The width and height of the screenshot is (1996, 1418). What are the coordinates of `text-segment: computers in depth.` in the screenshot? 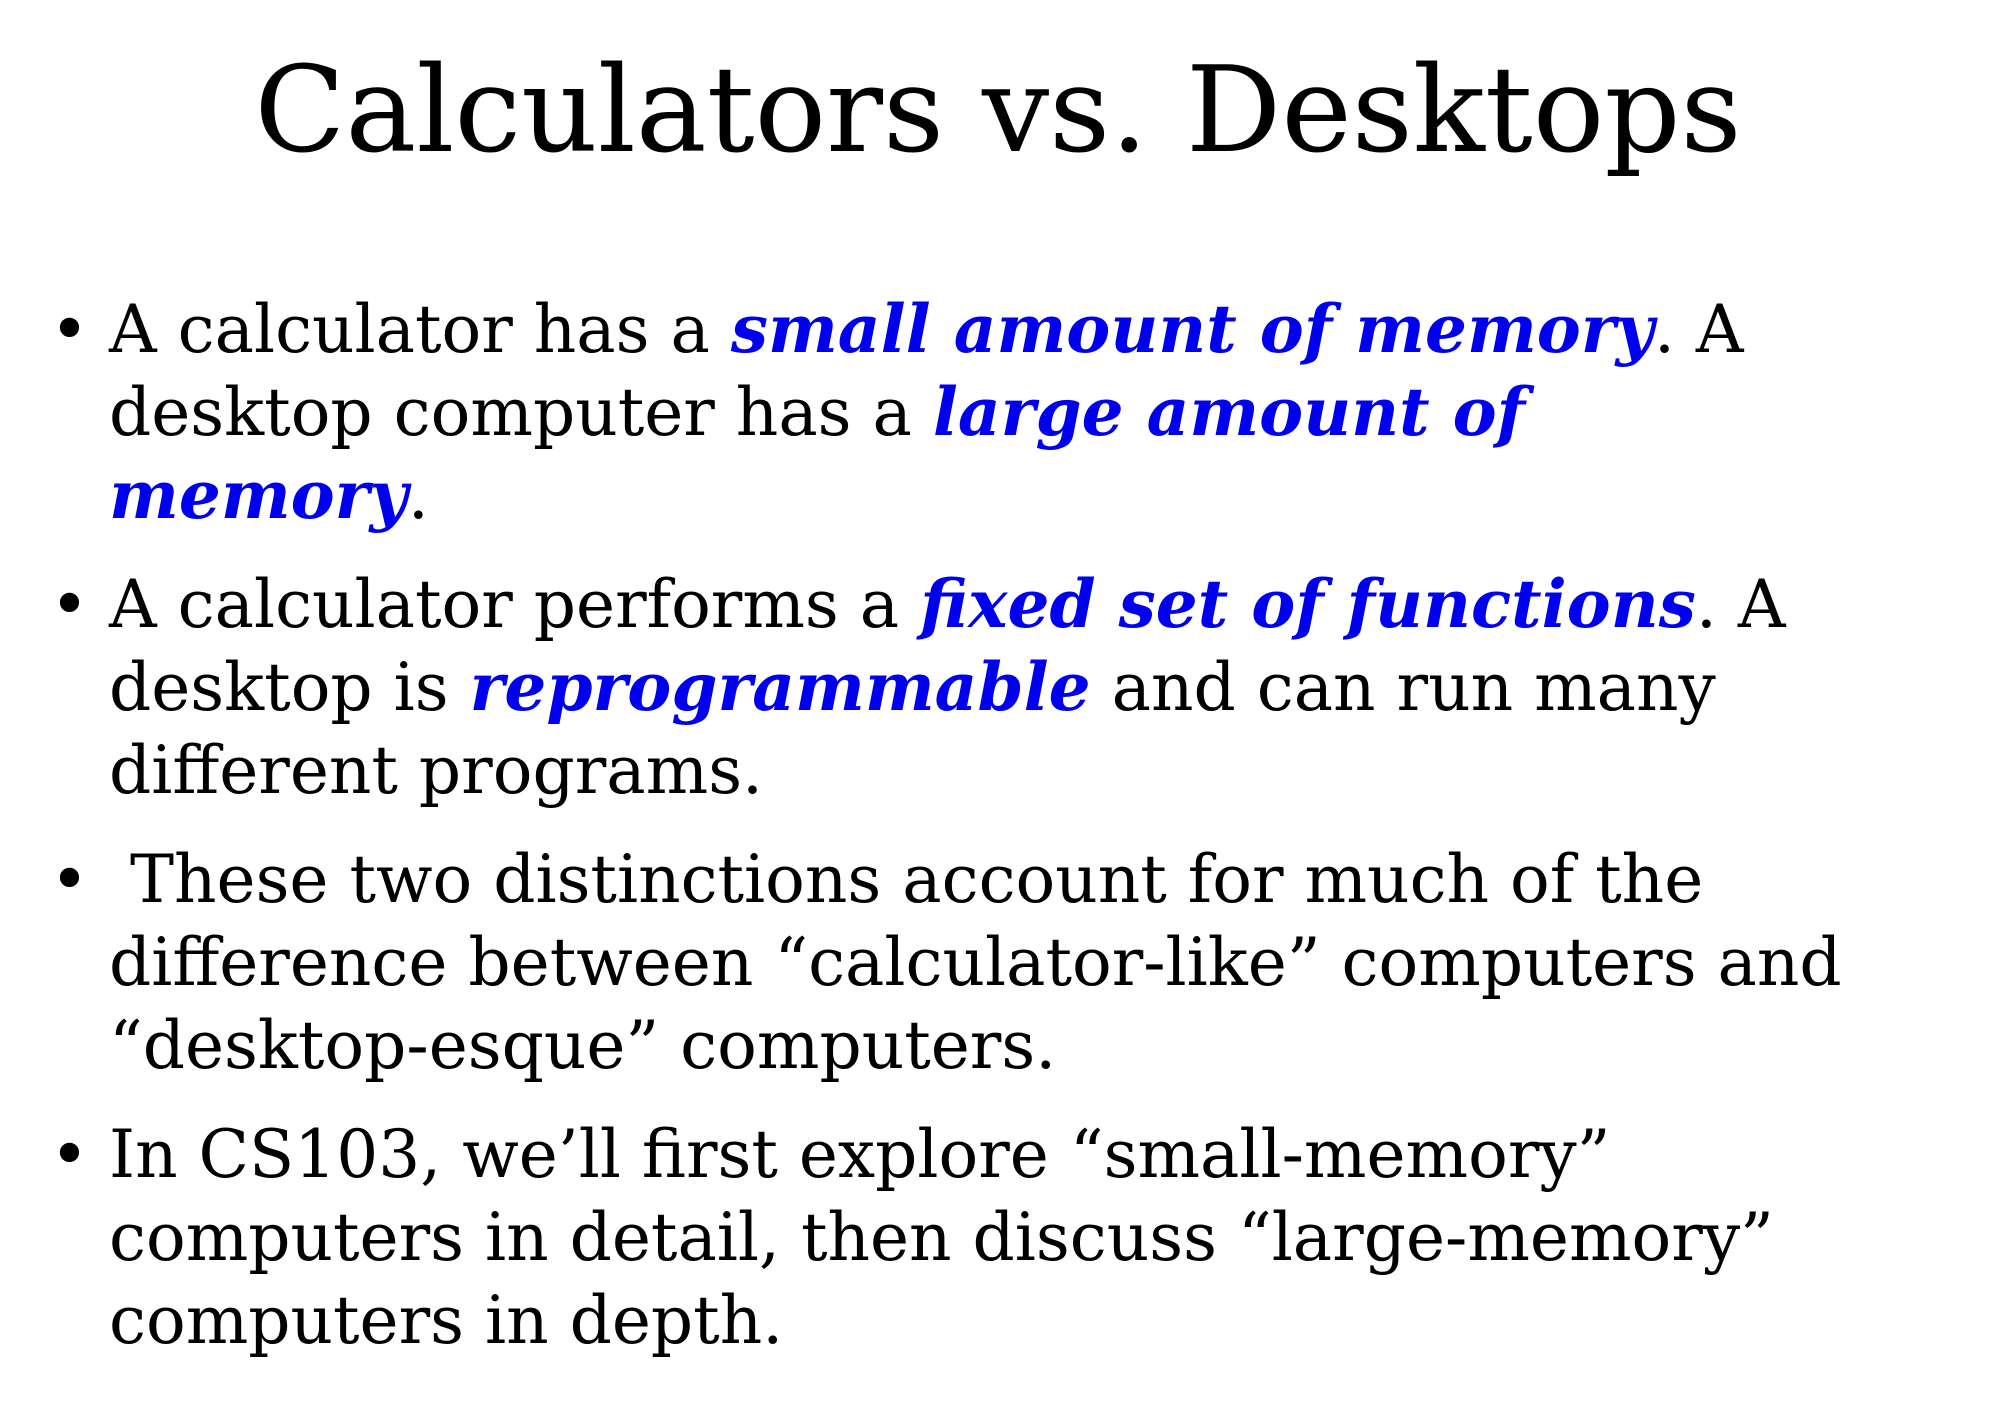 It's located at (446, 1320).